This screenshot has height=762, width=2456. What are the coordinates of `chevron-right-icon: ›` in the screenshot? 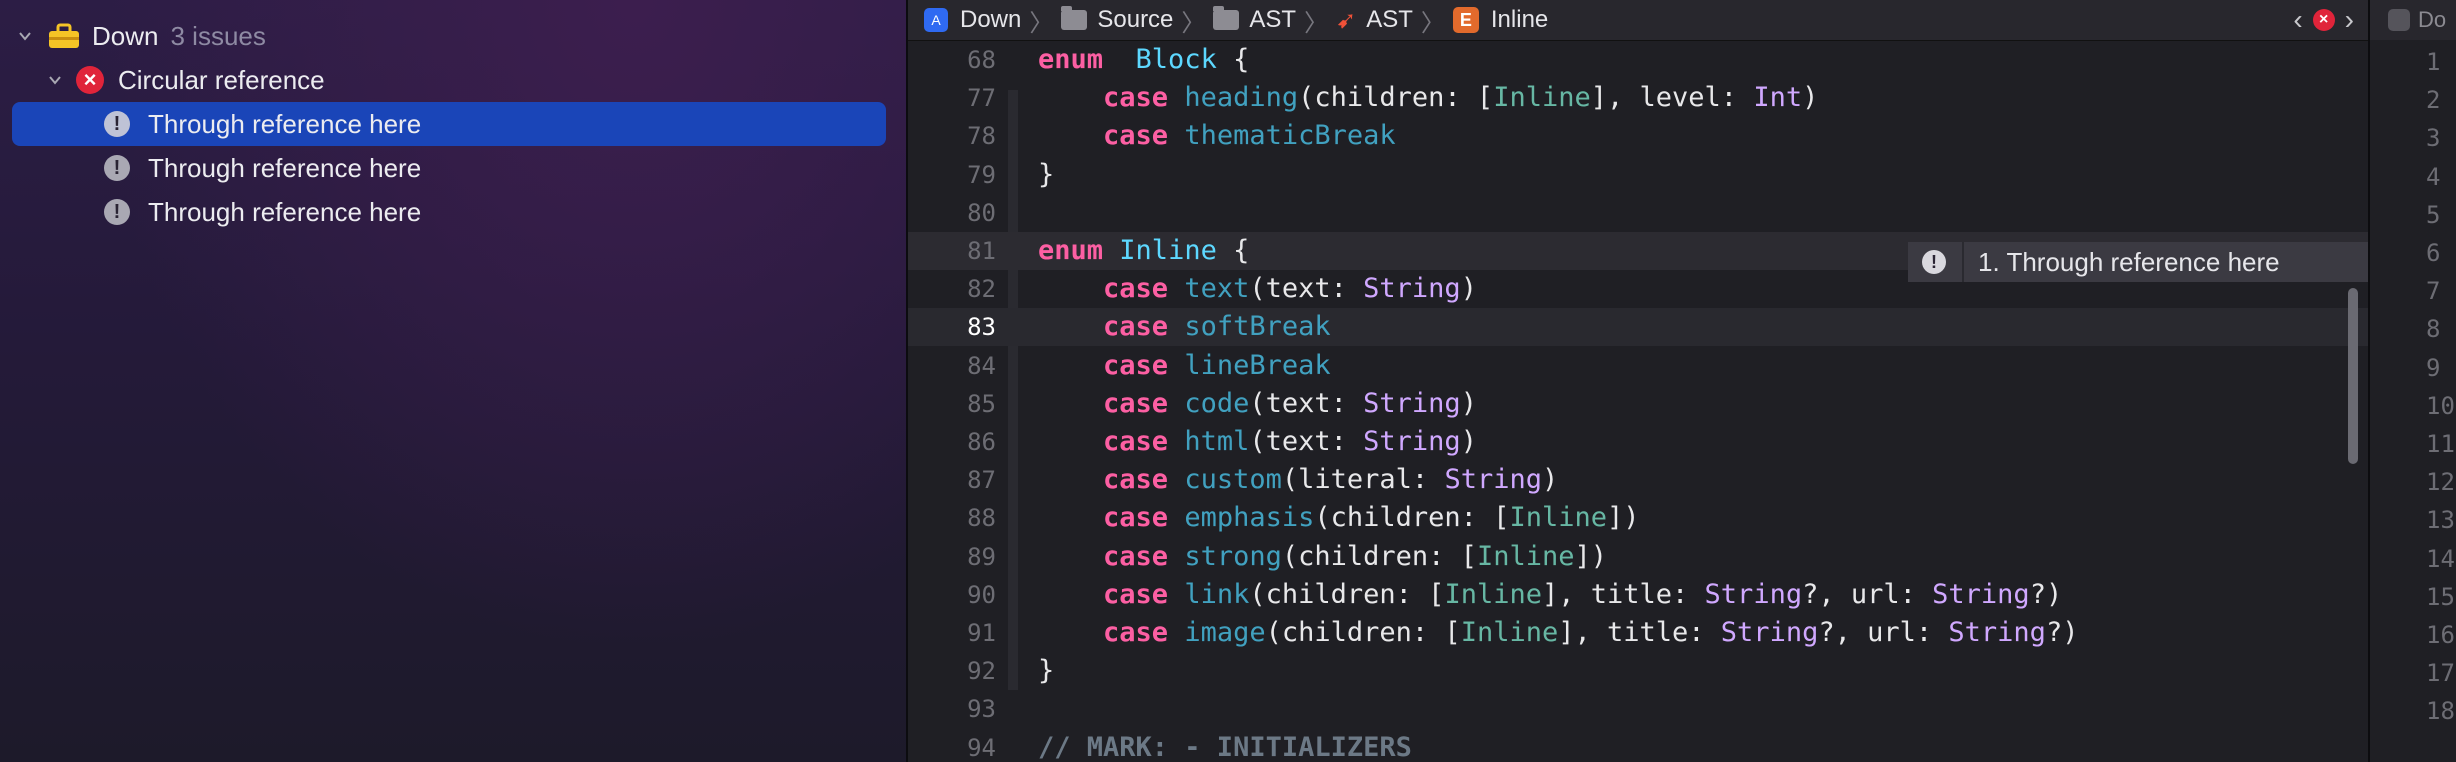 It's located at (2349, 20).